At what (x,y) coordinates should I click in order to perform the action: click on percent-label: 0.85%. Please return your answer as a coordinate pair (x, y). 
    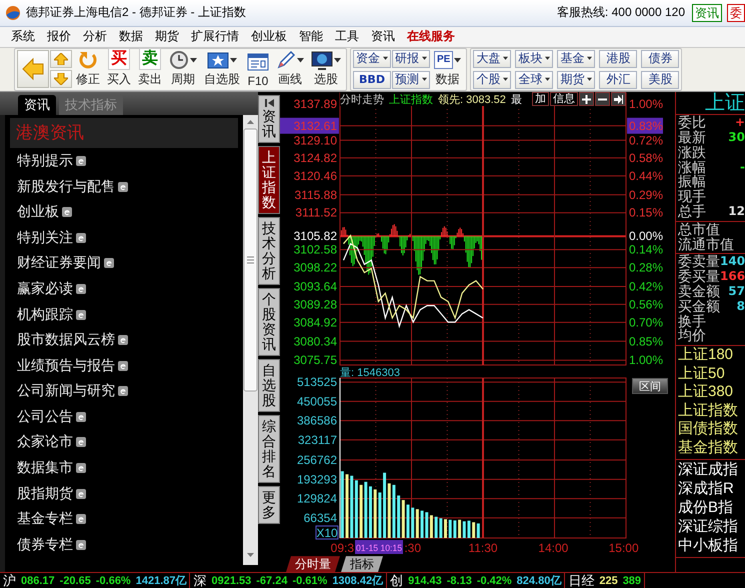
    Looking at the image, I should click on (646, 341).